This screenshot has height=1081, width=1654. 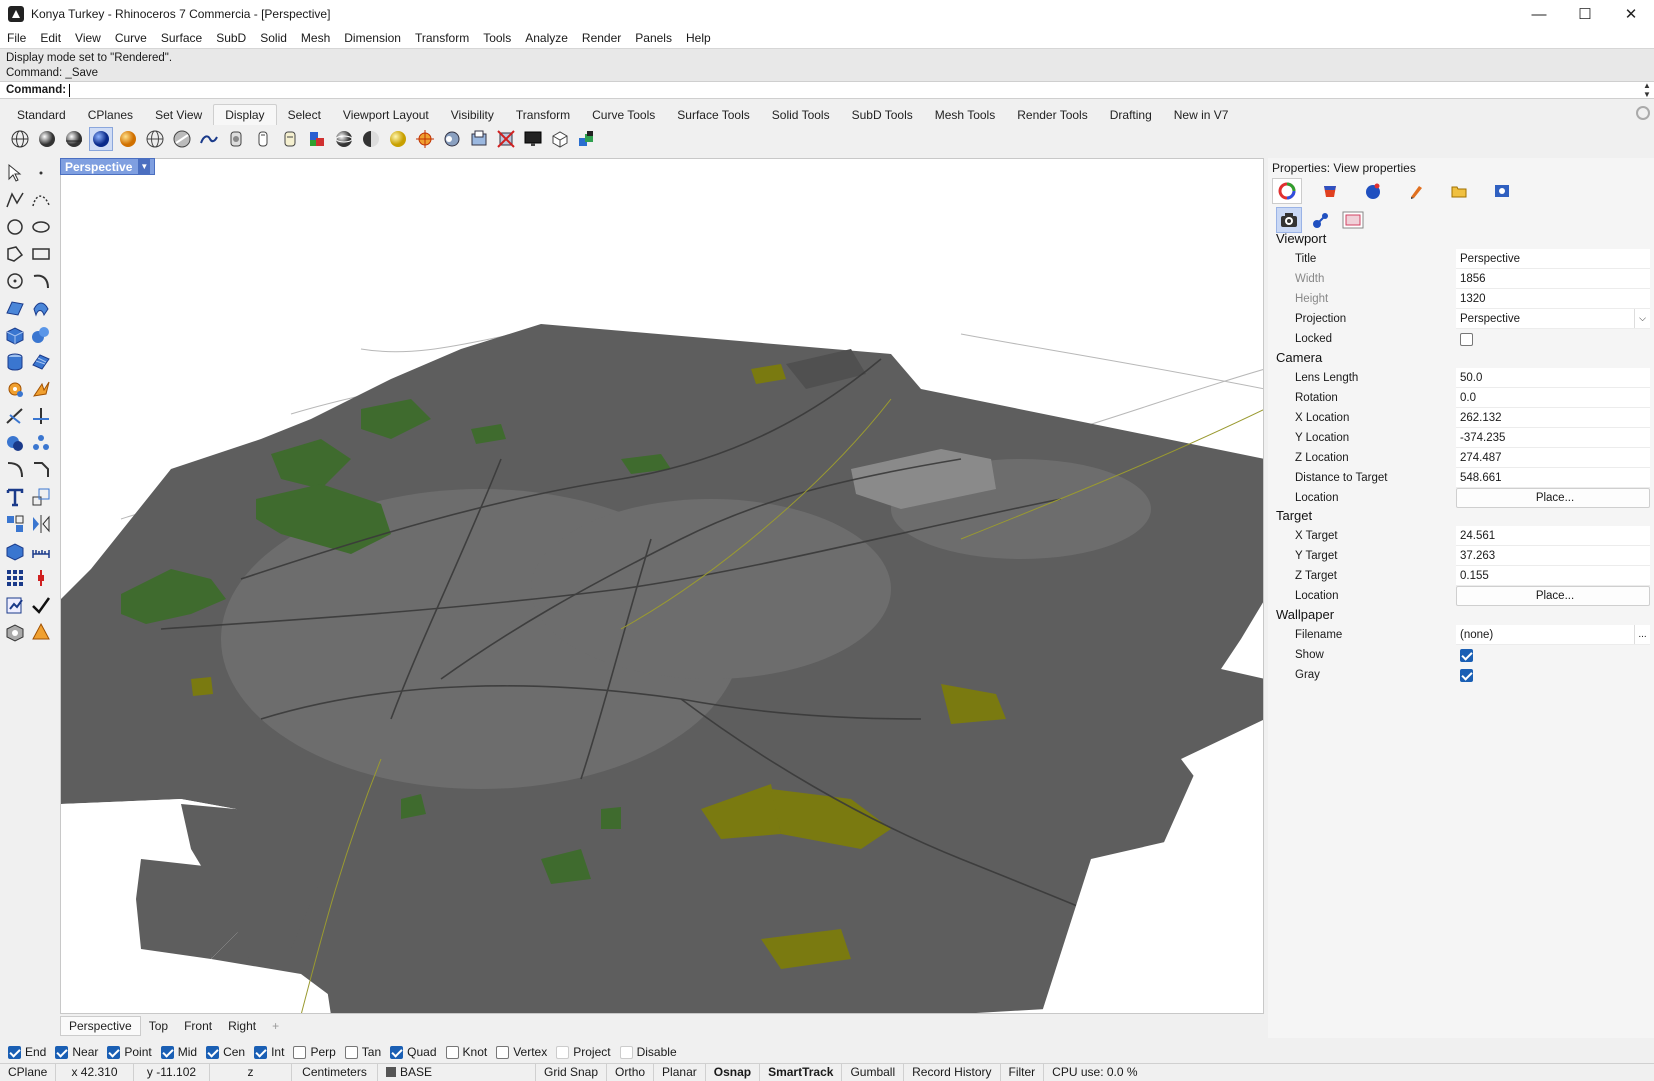 I want to click on locked-checkbox, so click(x=1466, y=339).